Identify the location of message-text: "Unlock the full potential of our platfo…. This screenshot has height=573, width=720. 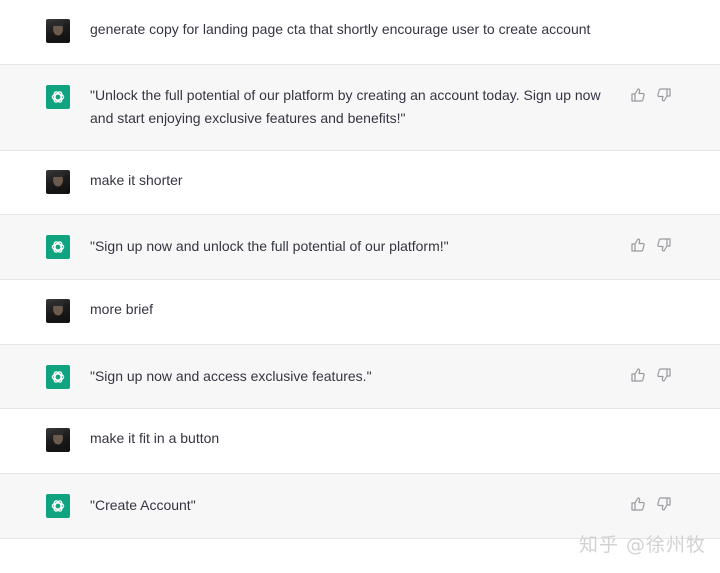
(345, 106).